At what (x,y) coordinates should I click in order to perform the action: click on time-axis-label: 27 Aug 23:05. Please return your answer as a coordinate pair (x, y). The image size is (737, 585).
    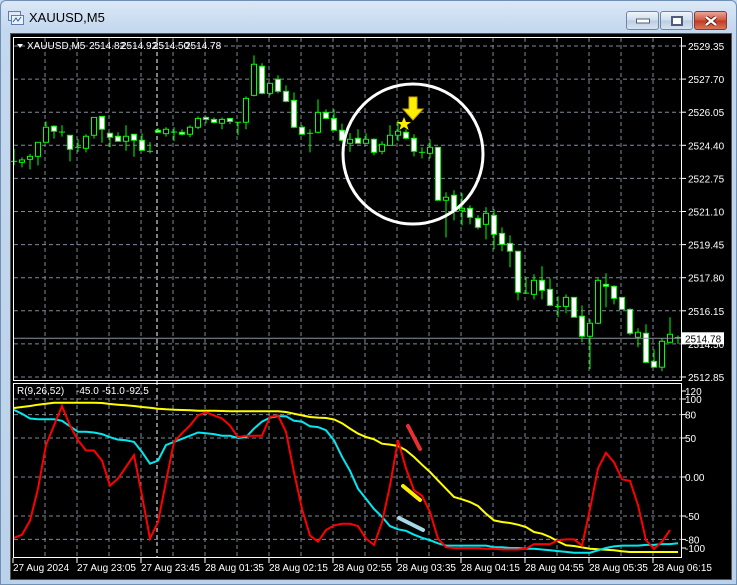
    Looking at the image, I should click on (106, 568).